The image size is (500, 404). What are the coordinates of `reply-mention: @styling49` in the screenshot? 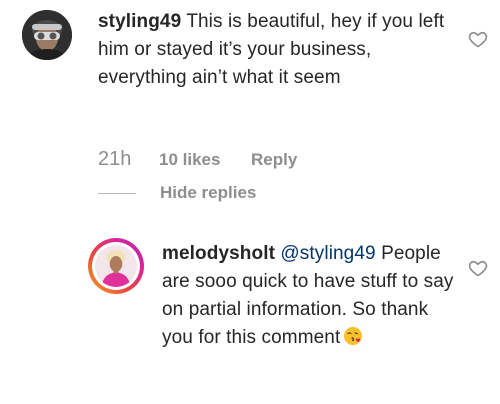 It's located at (327, 253).